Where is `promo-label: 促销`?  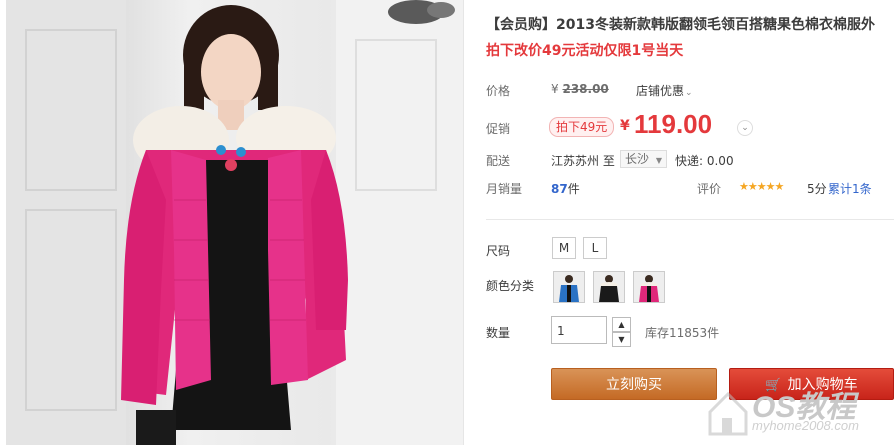 promo-label: 促销 is located at coordinates (498, 129).